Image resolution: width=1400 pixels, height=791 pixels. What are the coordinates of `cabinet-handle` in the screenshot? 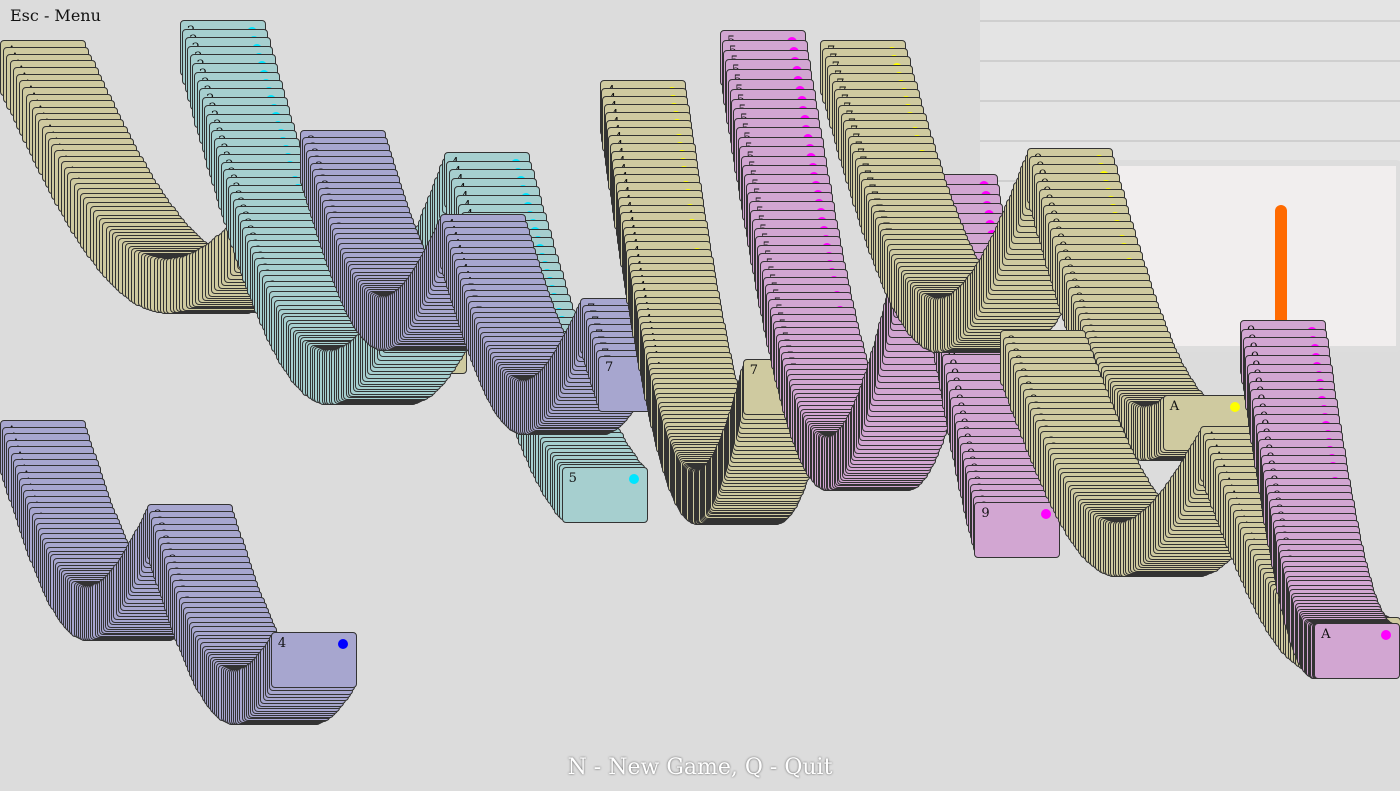 It's located at (1281, 270).